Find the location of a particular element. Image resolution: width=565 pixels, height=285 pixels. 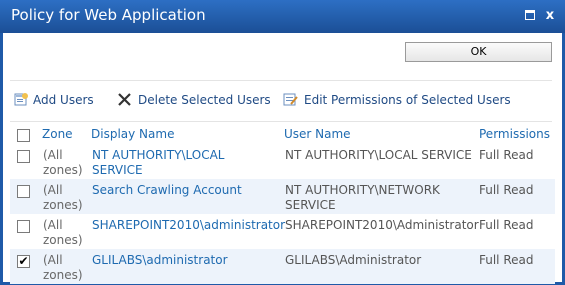

edit-permissions-label: Edit Permissions of Selected Users is located at coordinates (407, 100).